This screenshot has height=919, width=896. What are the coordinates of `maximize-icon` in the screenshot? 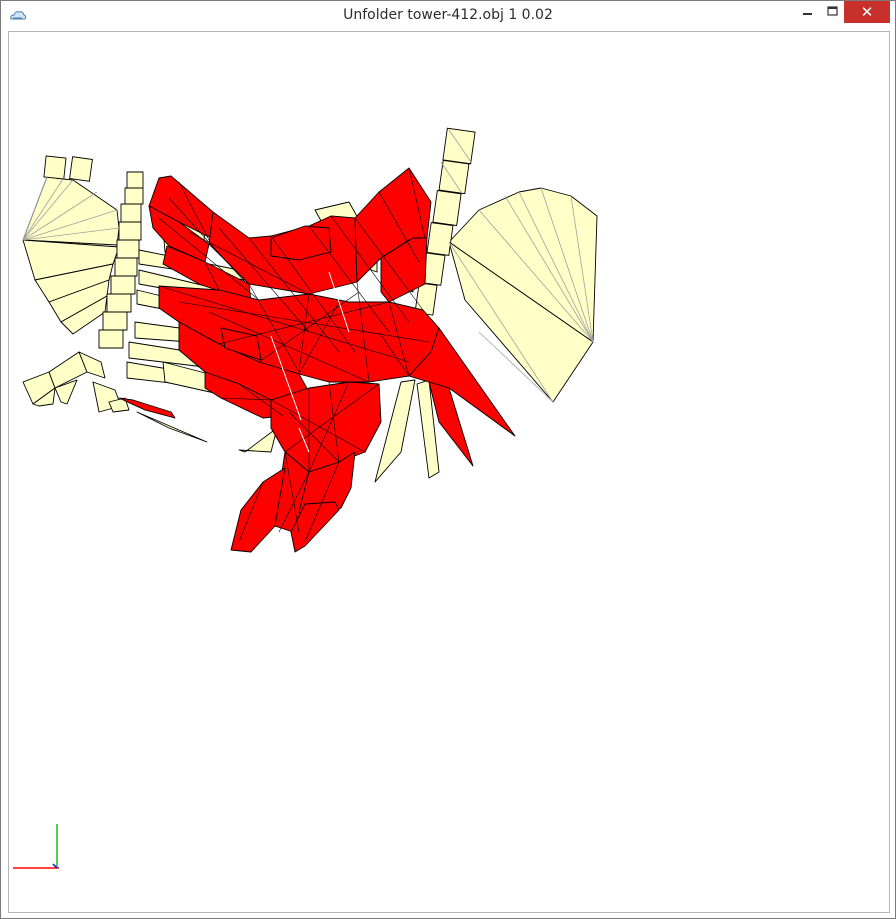 It's located at (833, 12).